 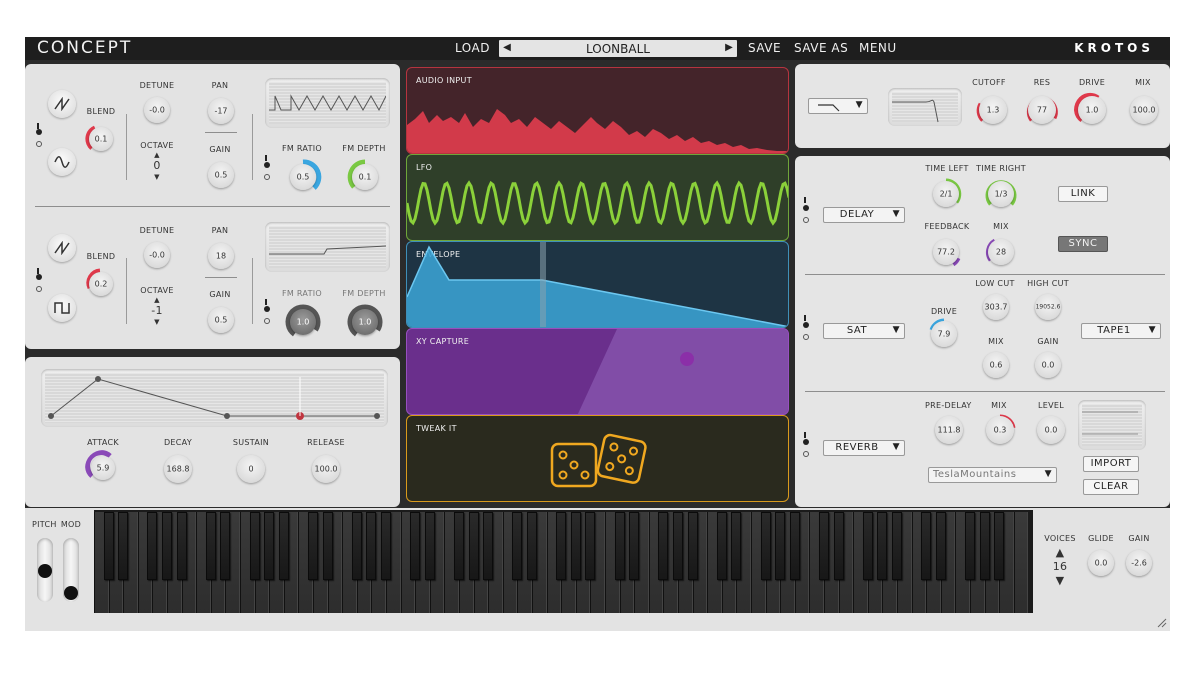 What do you see at coordinates (267, 165) in the screenshot?
I see `osc1-fm-dot-on` at bounding box center [267, 165].